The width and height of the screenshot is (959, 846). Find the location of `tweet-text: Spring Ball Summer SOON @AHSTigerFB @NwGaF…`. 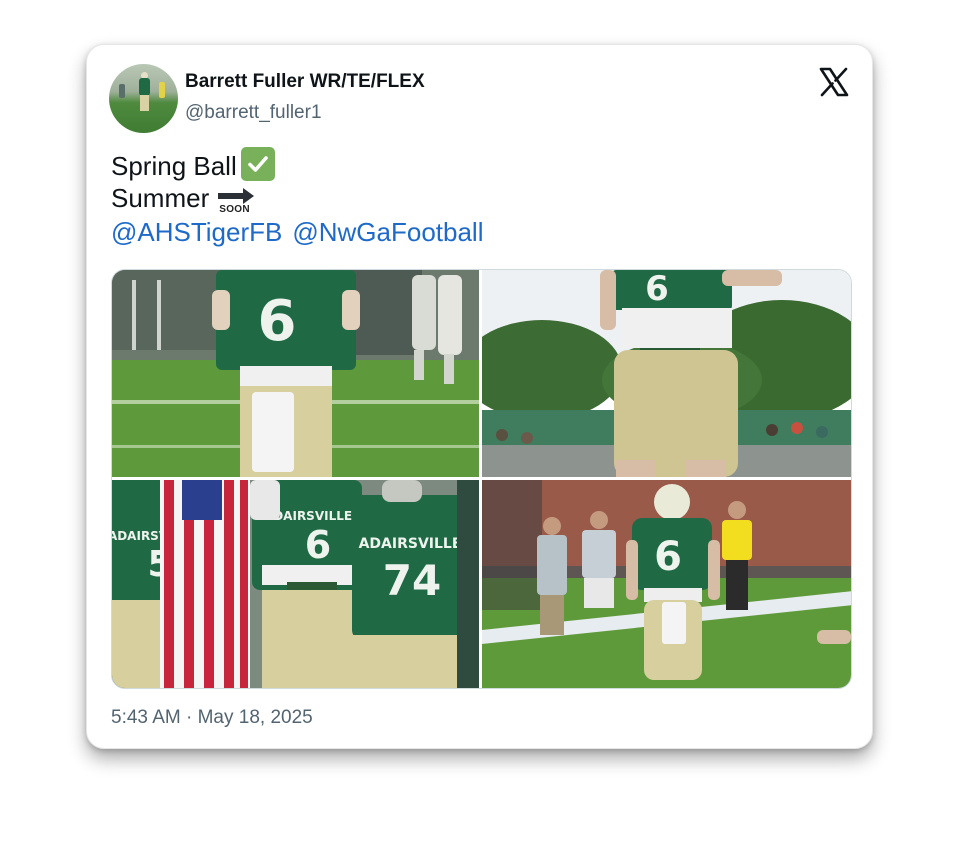

tweet-text: Spring Ball Summer SOON @AHSTigerFB @NwGaF… is located at coordinates (302, 198).